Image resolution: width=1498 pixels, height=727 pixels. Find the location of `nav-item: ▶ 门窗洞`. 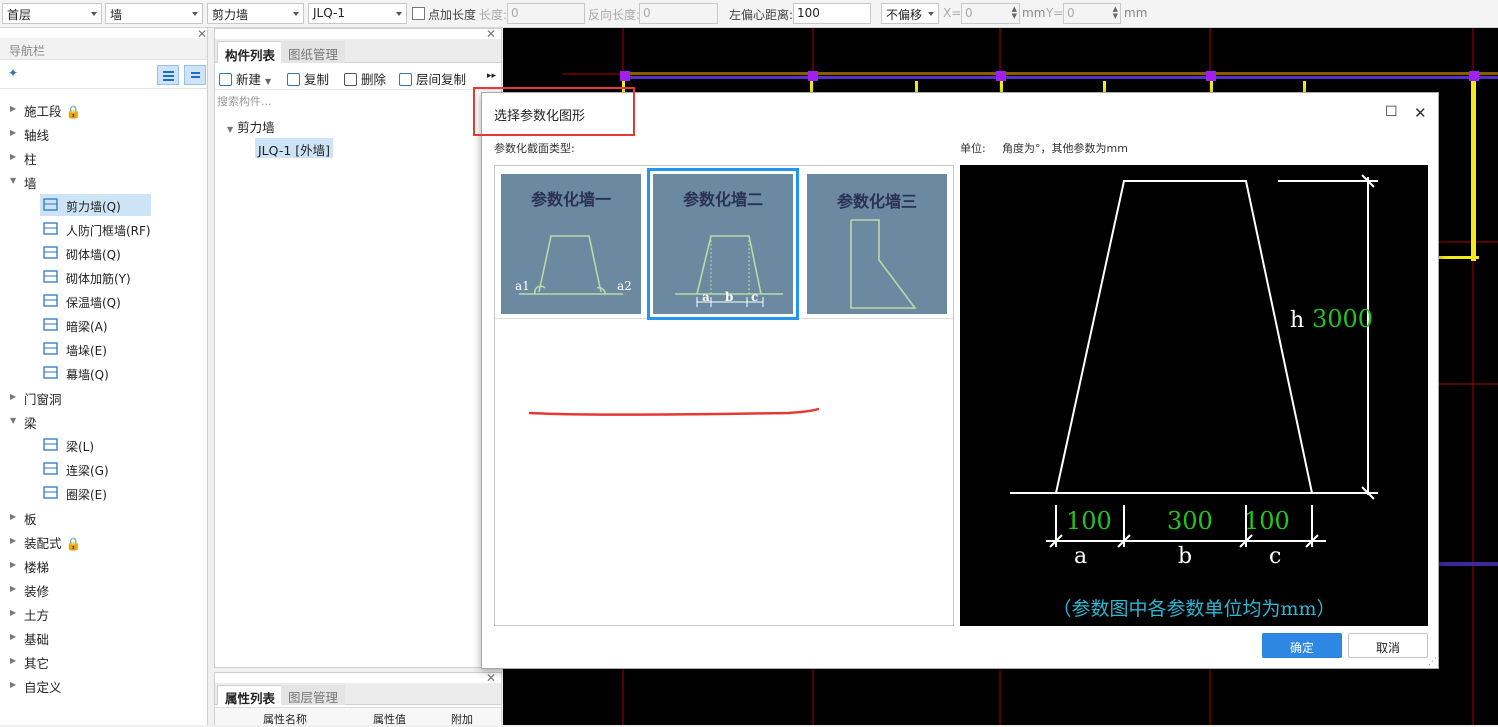

nav-item: ▶ 门窗洞 is located at coordinates (103, 397).